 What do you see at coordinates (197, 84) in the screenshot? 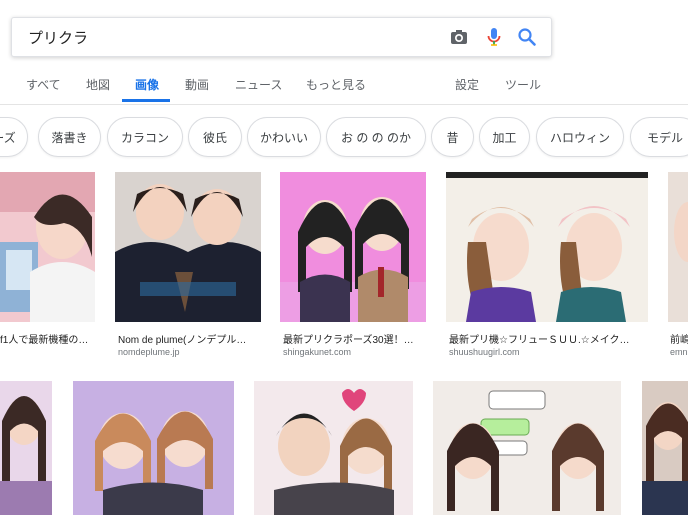
I see `tab-videos: 動画` at bounding box center [197, 84].